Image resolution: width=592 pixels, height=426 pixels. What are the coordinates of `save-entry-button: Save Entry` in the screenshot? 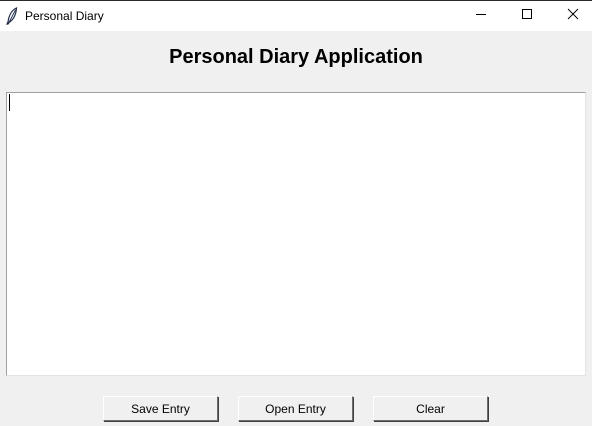 It's located at (160, 408).